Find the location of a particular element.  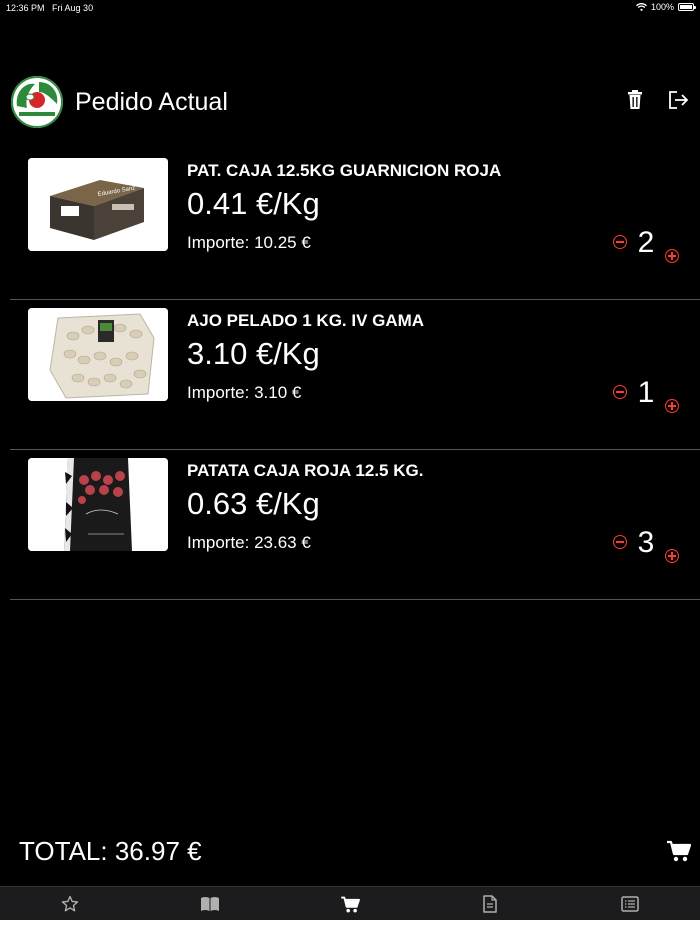

logout-icon is located at coordinates (679, 100).